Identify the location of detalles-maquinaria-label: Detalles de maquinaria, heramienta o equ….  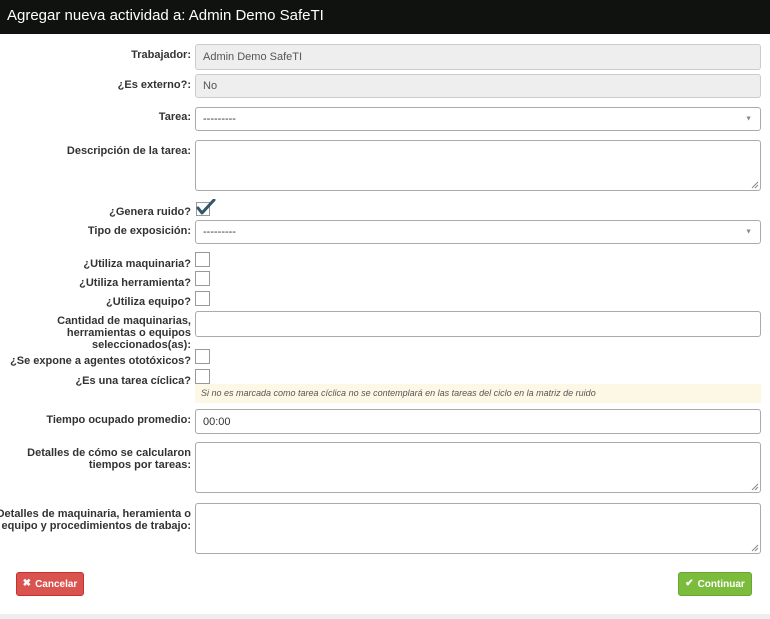
(95, 520).